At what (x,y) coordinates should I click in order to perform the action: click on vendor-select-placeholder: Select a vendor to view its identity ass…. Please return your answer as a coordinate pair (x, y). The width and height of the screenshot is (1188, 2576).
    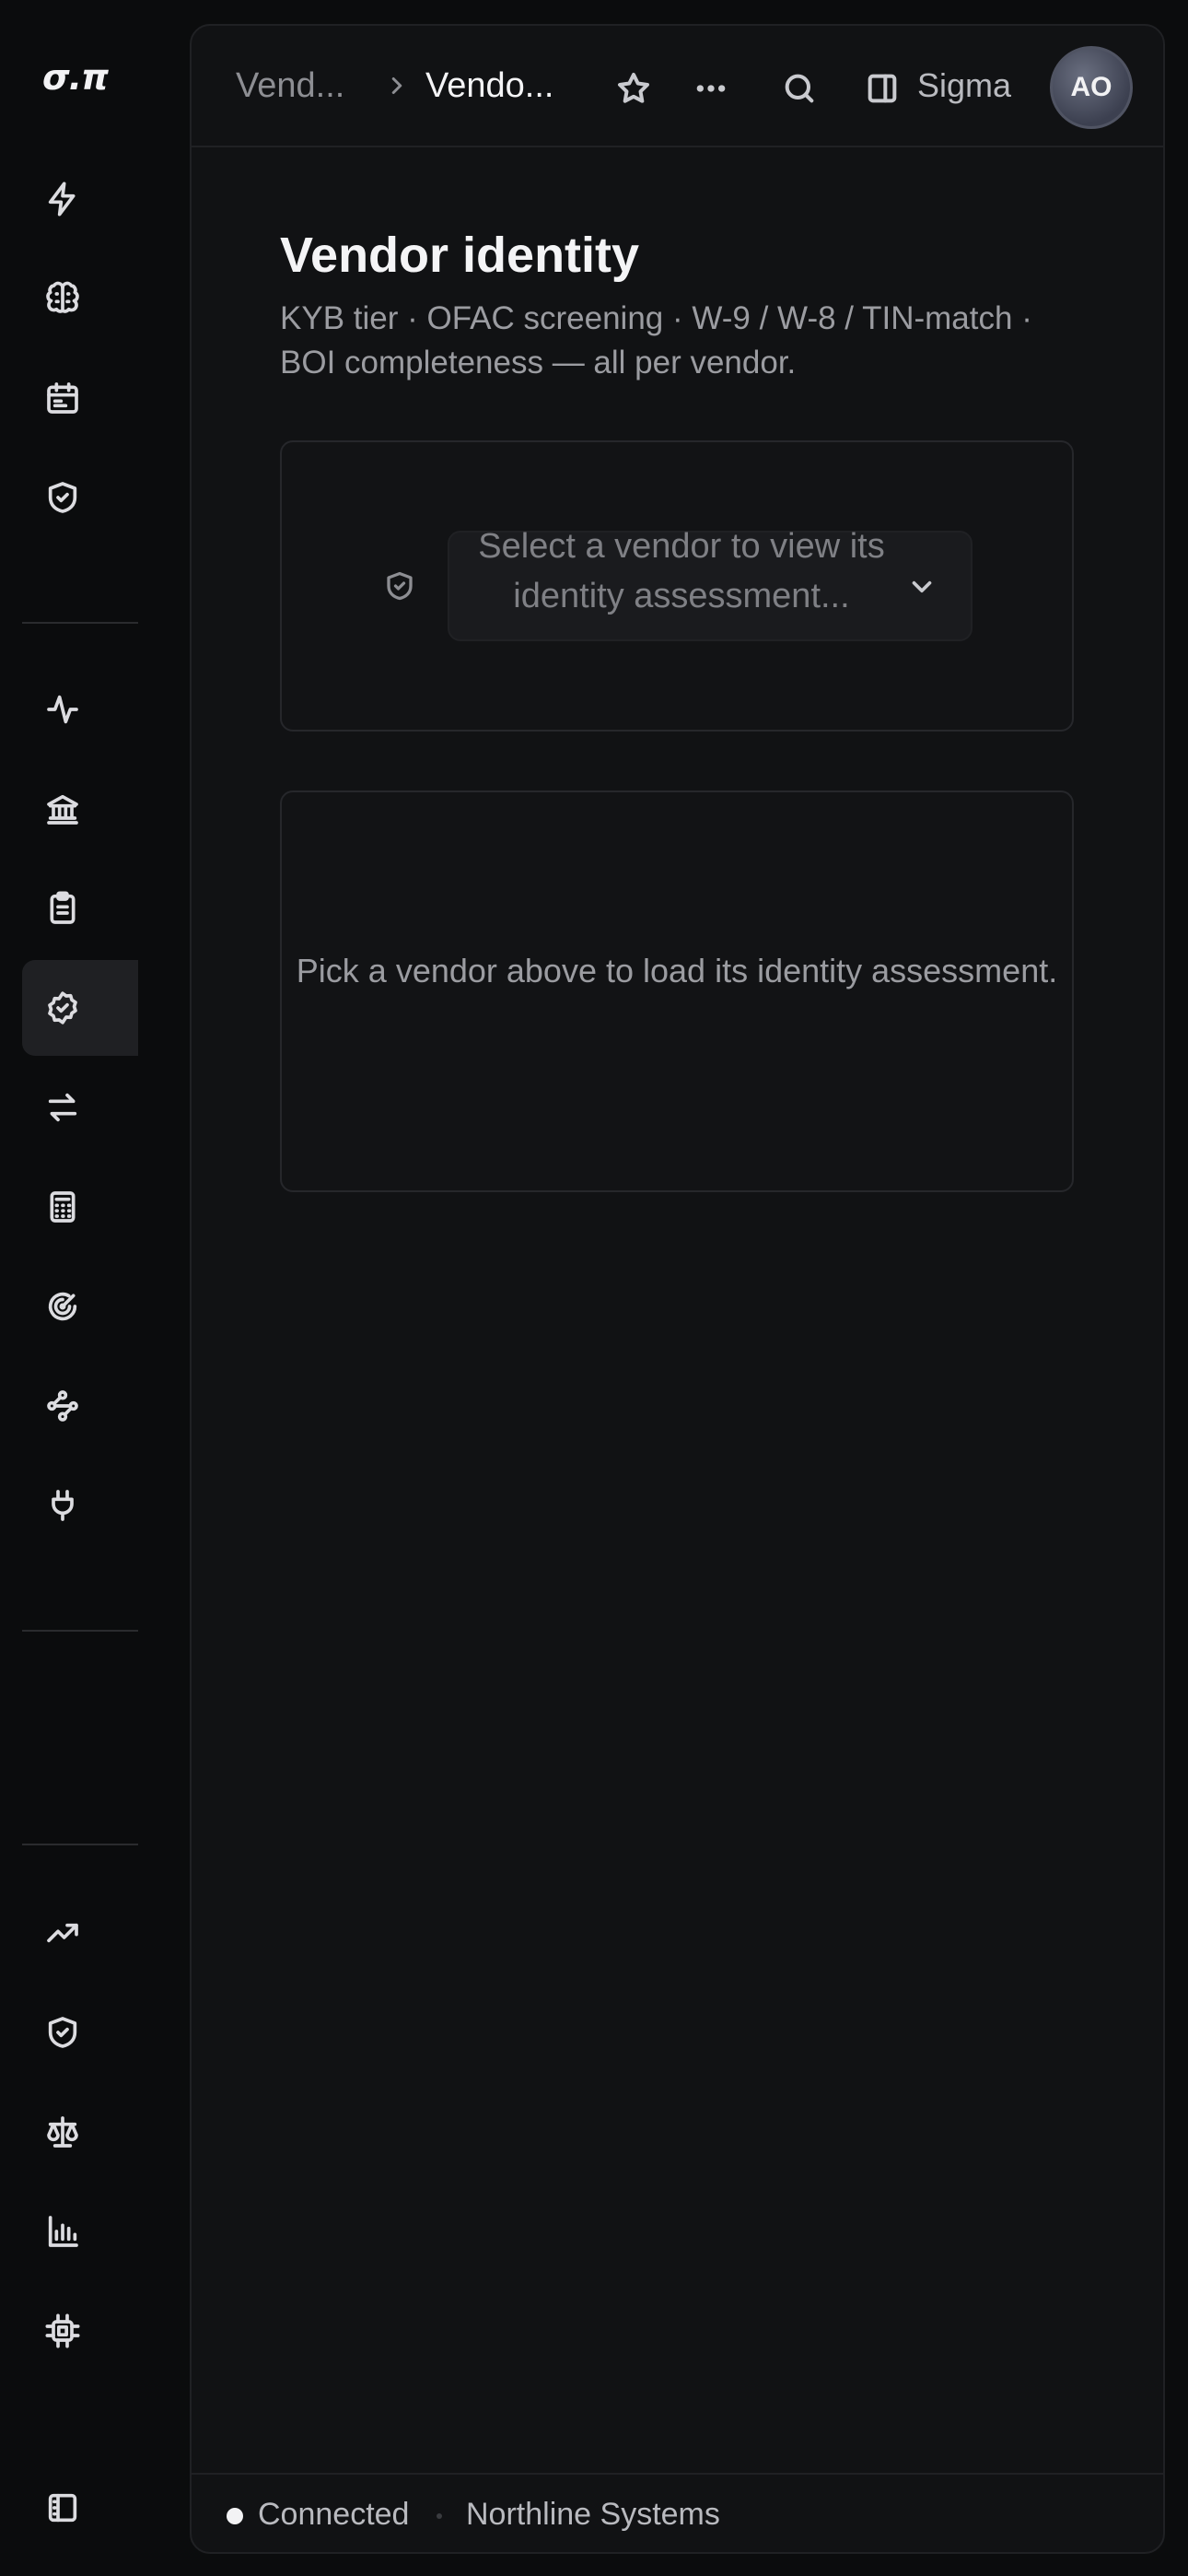
    Looking at the image, I should click on (681, 571).